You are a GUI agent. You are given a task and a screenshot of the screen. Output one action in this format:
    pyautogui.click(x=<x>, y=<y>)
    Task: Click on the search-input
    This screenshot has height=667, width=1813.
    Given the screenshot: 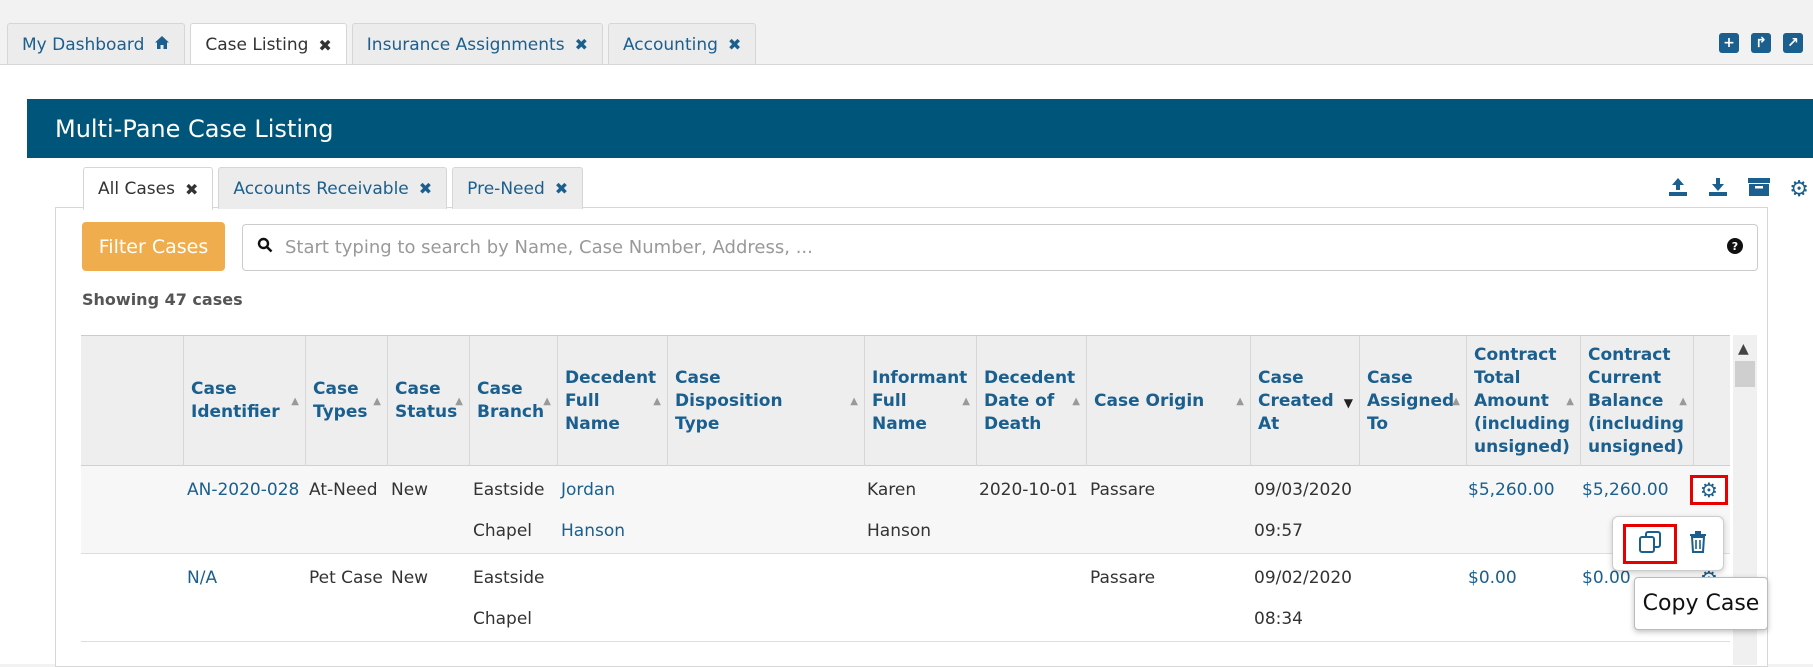 What is the action you would take?
    pyautogui.click(x=985, y=247)
    